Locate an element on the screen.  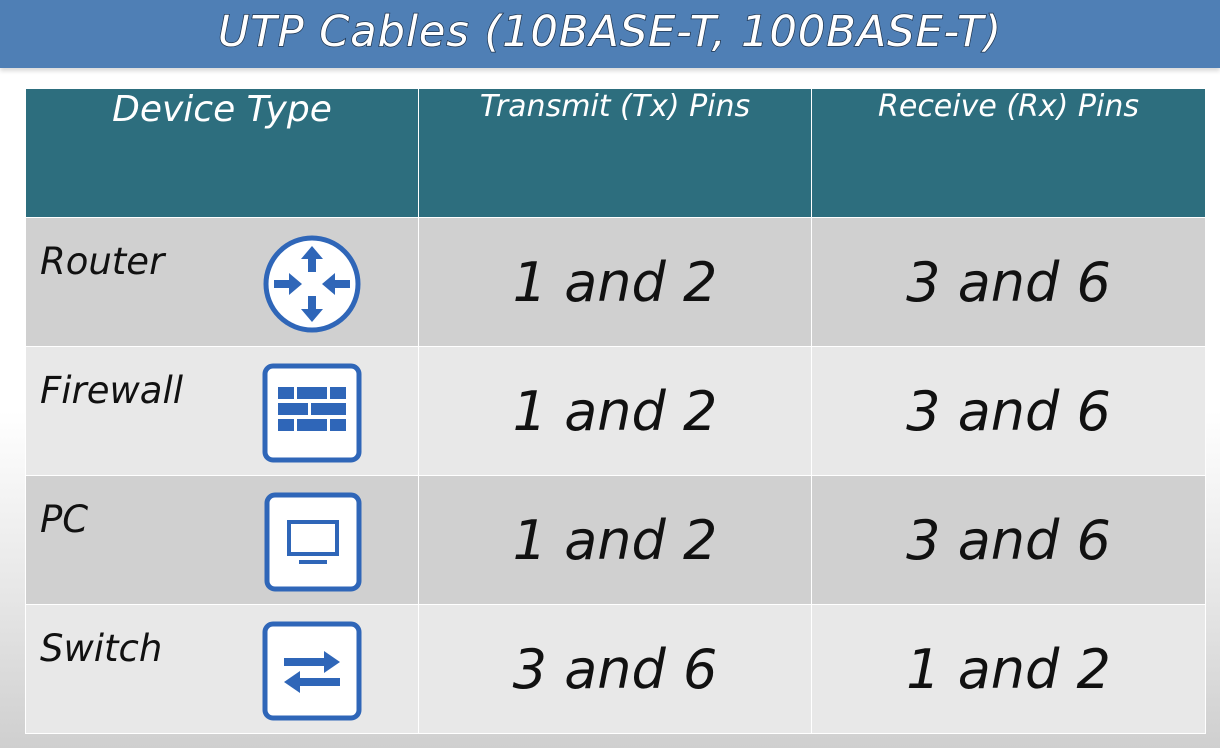
page-title: UTP Cables (10BASE-T, 100BASE-T) is located at coordinates (610, 32).